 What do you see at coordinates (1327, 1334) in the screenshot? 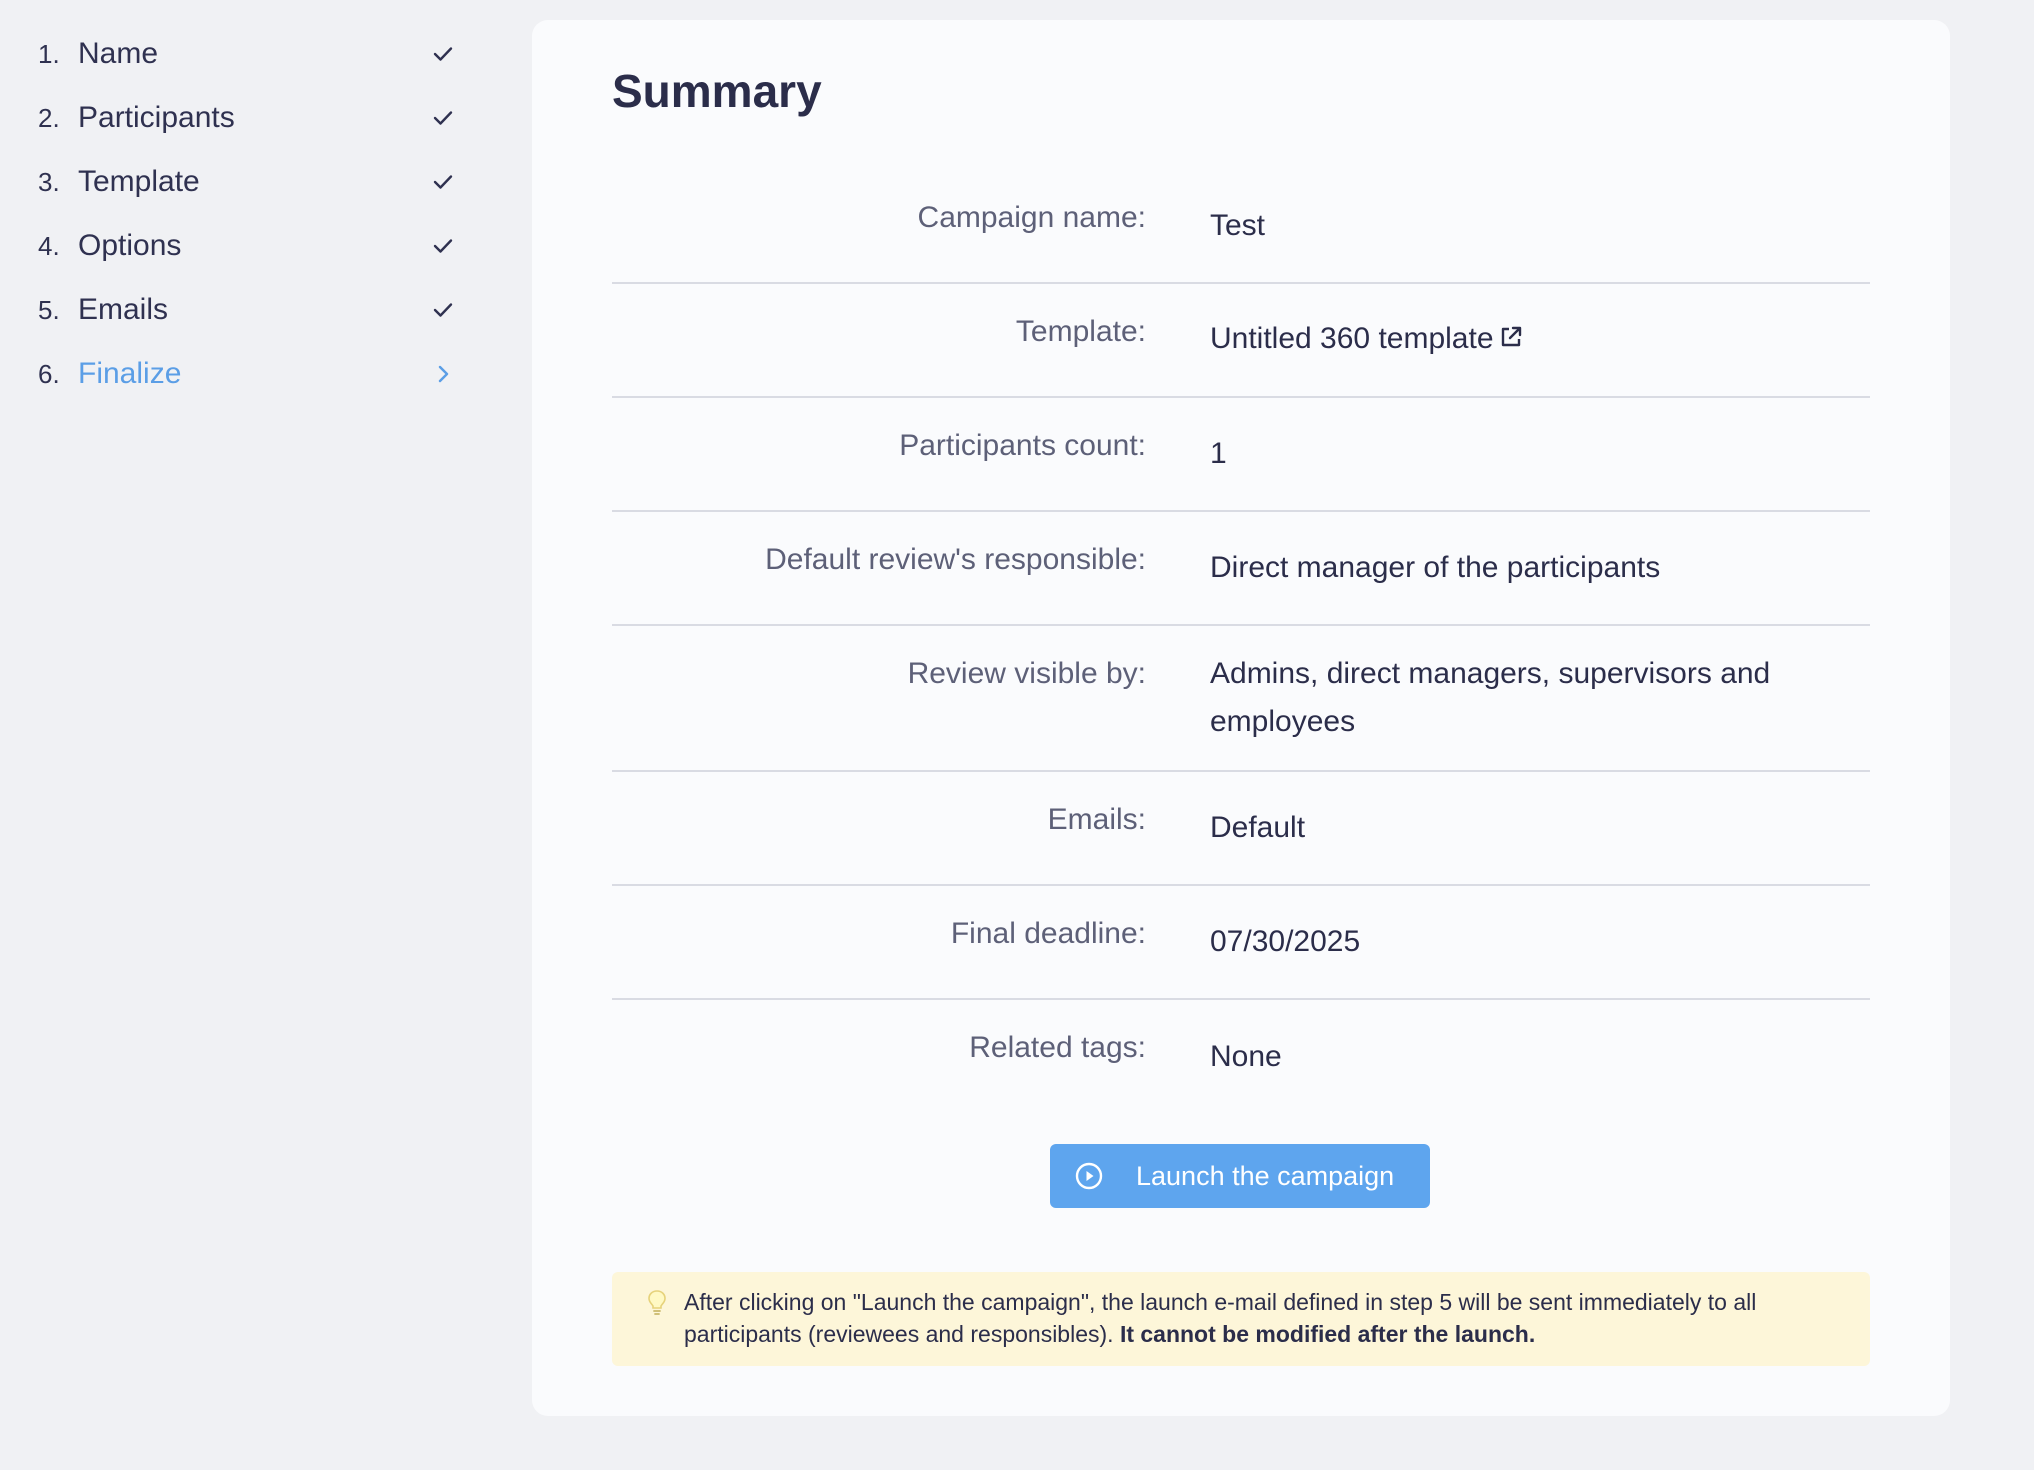
I see `notice-emphasis: It cannot be modified after the launch.` at bounding box center [1327, 1334].